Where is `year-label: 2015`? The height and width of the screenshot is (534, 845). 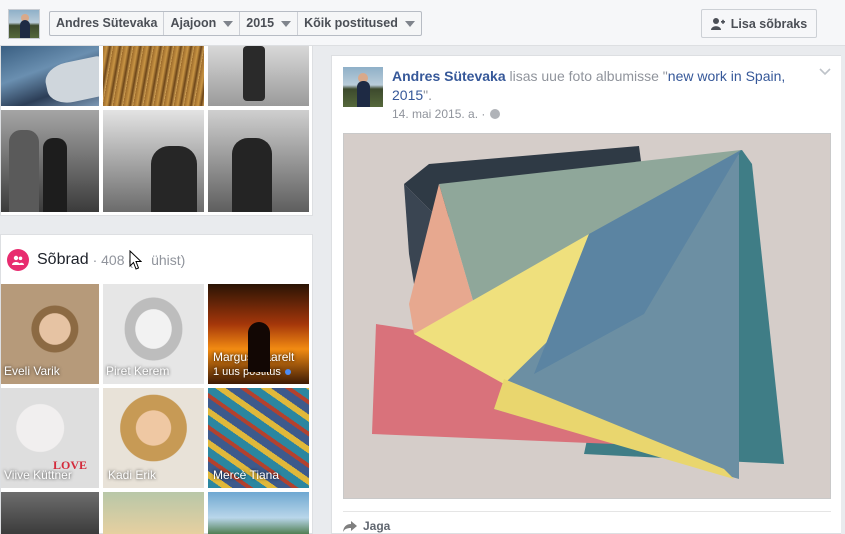 year-label: 2015 is located at coordinates (260, 23).